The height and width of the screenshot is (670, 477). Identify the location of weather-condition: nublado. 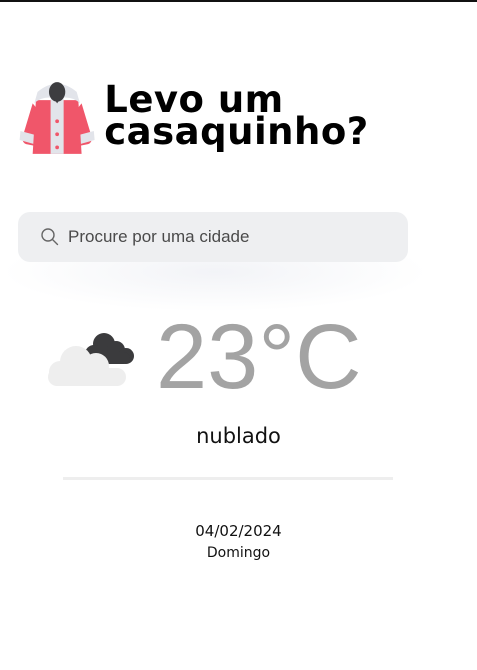
(238, 436).